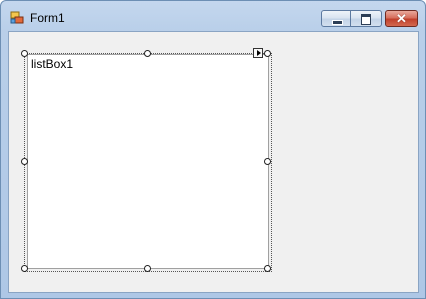  What do you see at coordinates (213, 18) in the screenshot?
I see `title-bar: Form1 ✕` at bounding box center [213, 18].